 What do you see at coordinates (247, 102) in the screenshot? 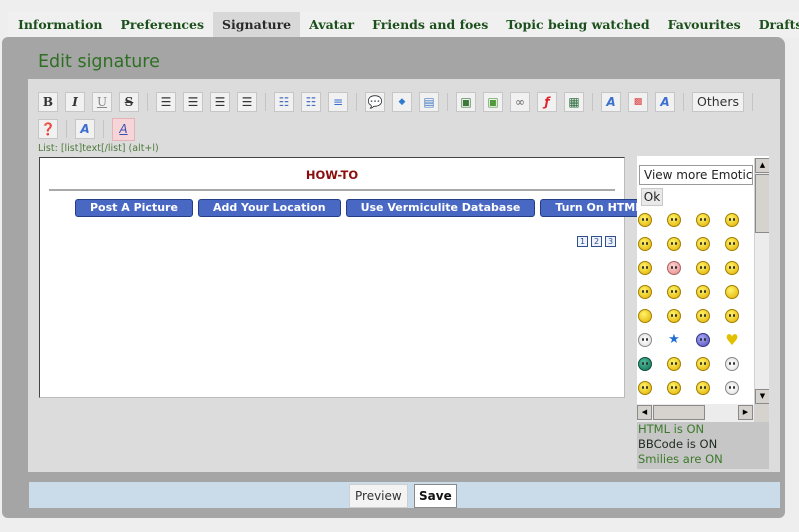
I see `justify-button: ☰` at bounding box center [247, 102].